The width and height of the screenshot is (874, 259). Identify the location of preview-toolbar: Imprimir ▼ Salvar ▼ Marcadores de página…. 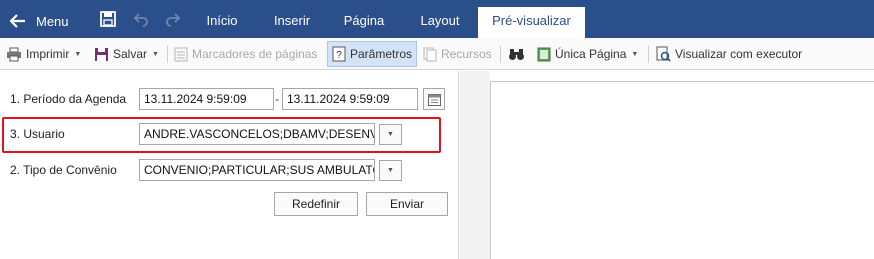
(437, 54).